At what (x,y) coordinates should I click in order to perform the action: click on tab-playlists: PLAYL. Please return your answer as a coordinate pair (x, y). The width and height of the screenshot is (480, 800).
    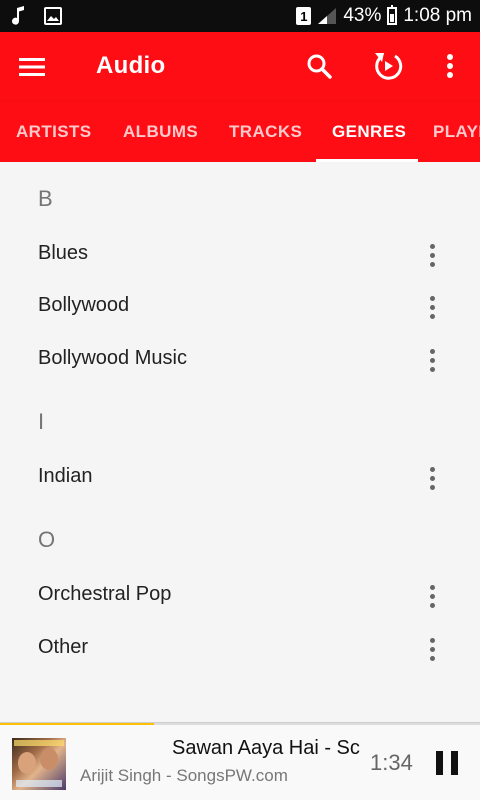
    Looking at the image, I should click on (456, 132).